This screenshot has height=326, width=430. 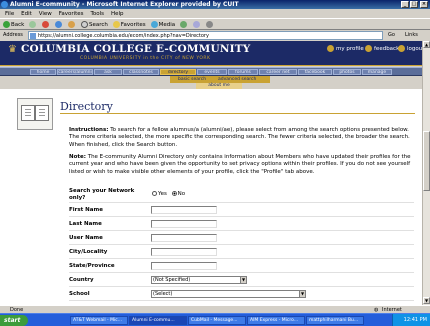 I want to click on history-icon, so click(x=184, y=24).